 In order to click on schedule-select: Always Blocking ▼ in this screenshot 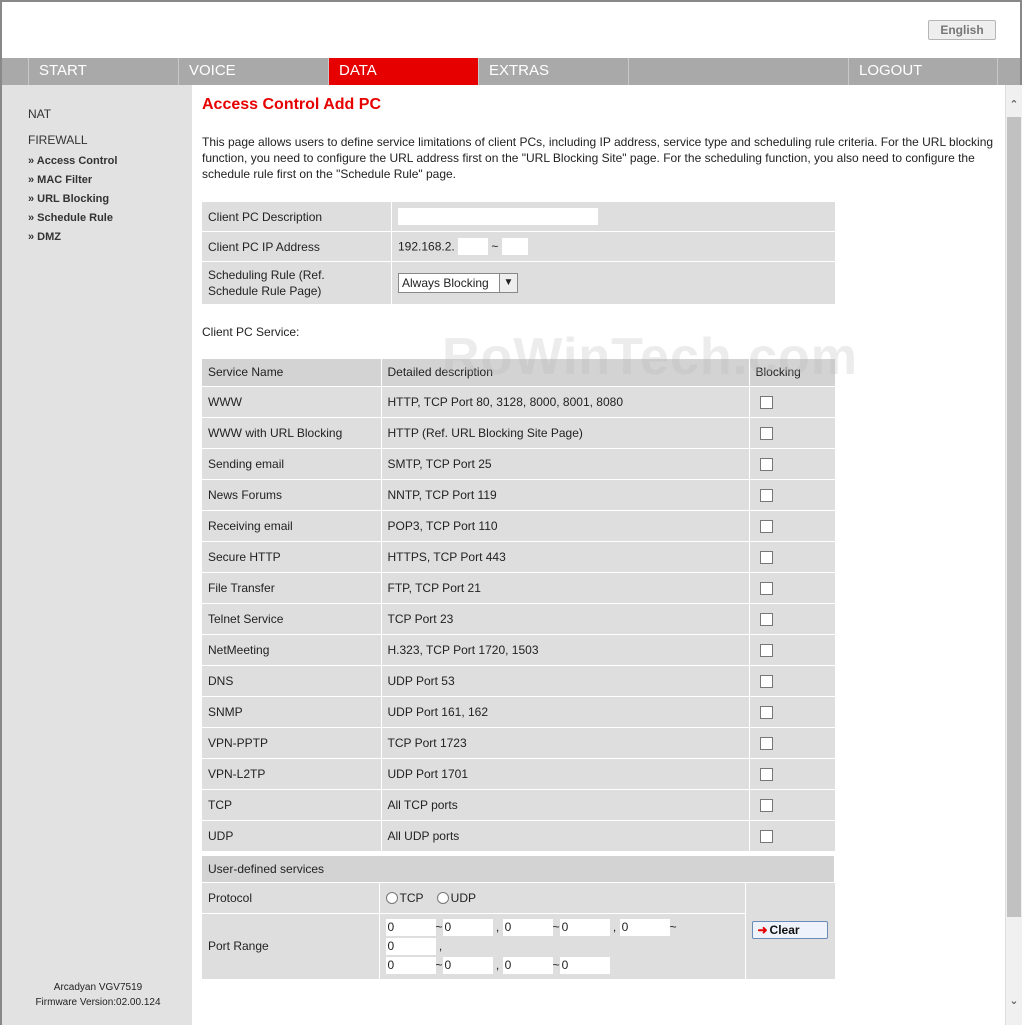, I will do `click(458, 283)`.